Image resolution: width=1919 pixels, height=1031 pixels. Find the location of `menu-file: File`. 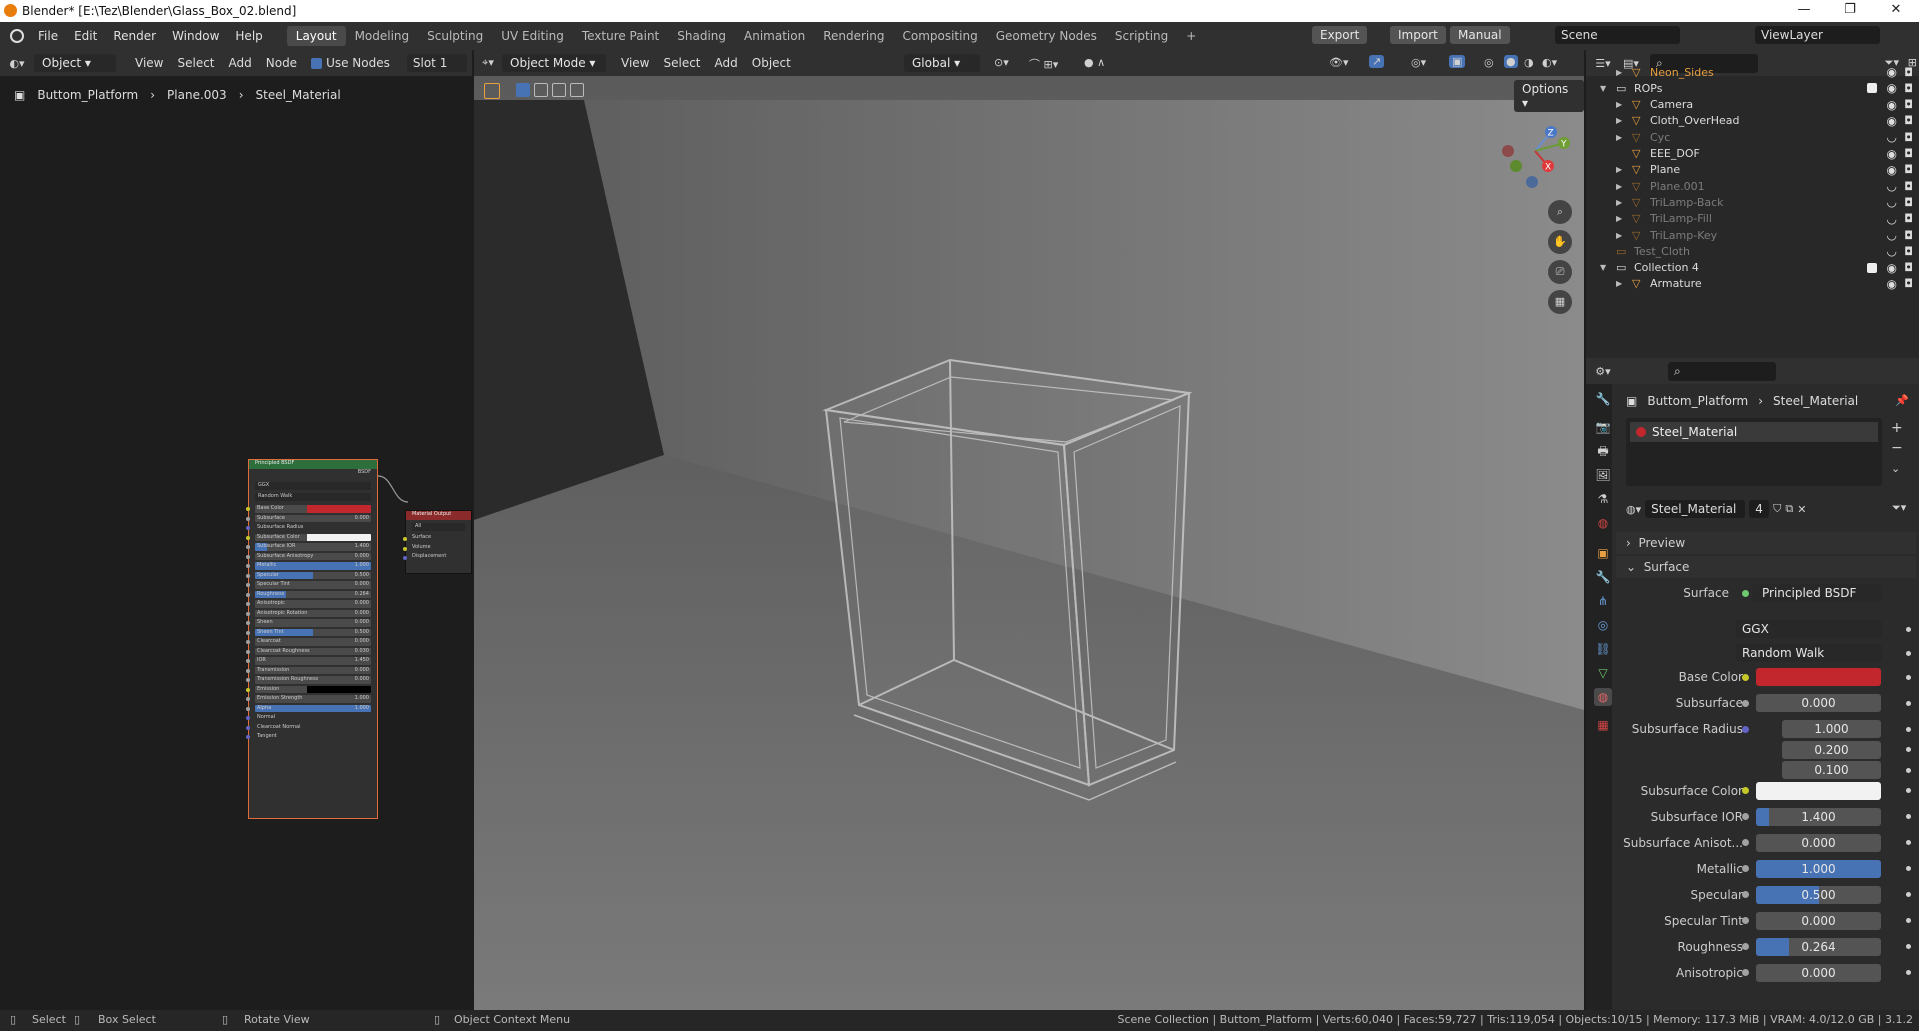

menu-file: File is located at coordinates (48, 36).